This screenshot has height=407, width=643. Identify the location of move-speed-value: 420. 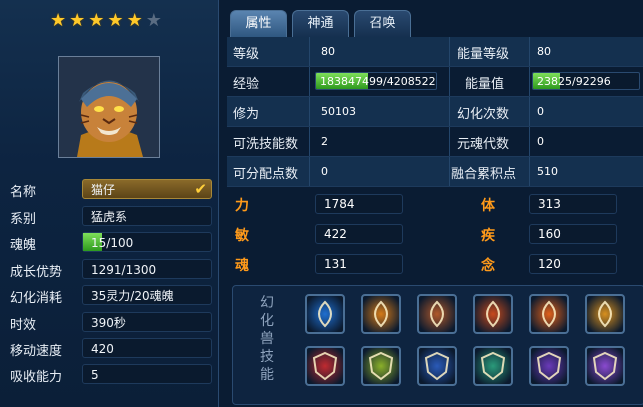
(102, 349).